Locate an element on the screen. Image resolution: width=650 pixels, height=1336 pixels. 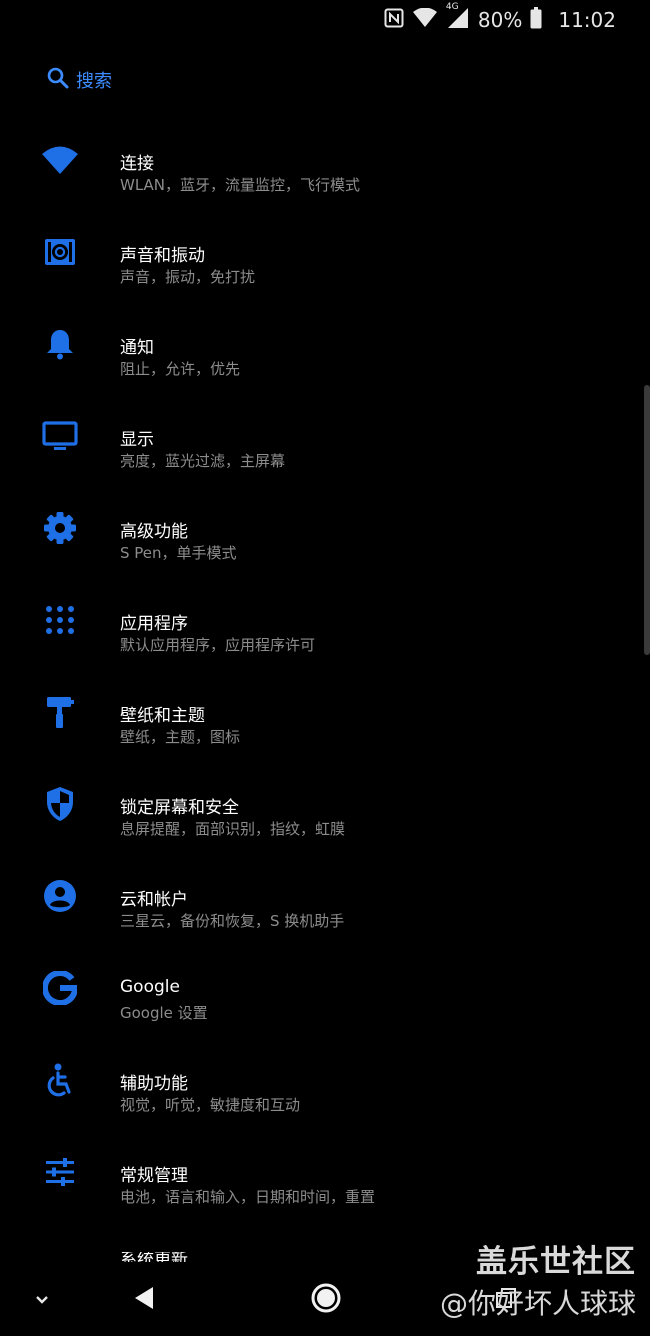
chevron-down-icon is located at coordinates (42, 1300).